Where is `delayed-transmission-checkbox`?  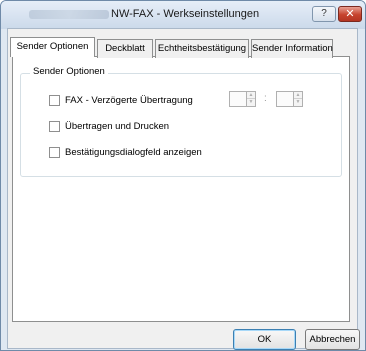 delayed-transmission-checkbox is located at coordinates (54, 100).